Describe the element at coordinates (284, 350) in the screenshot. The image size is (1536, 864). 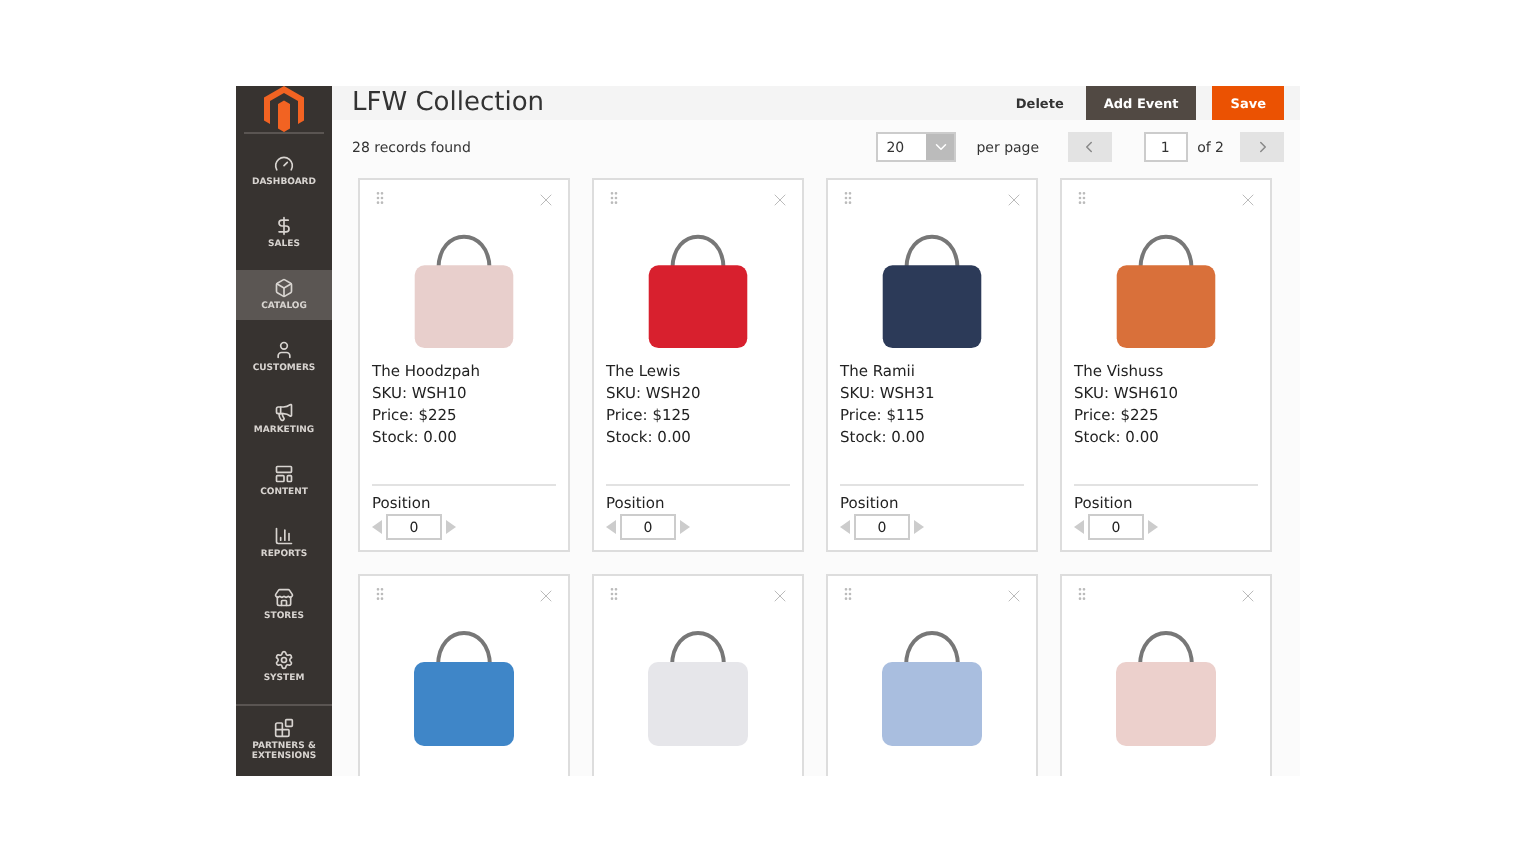
I see `person-icon` at that location.